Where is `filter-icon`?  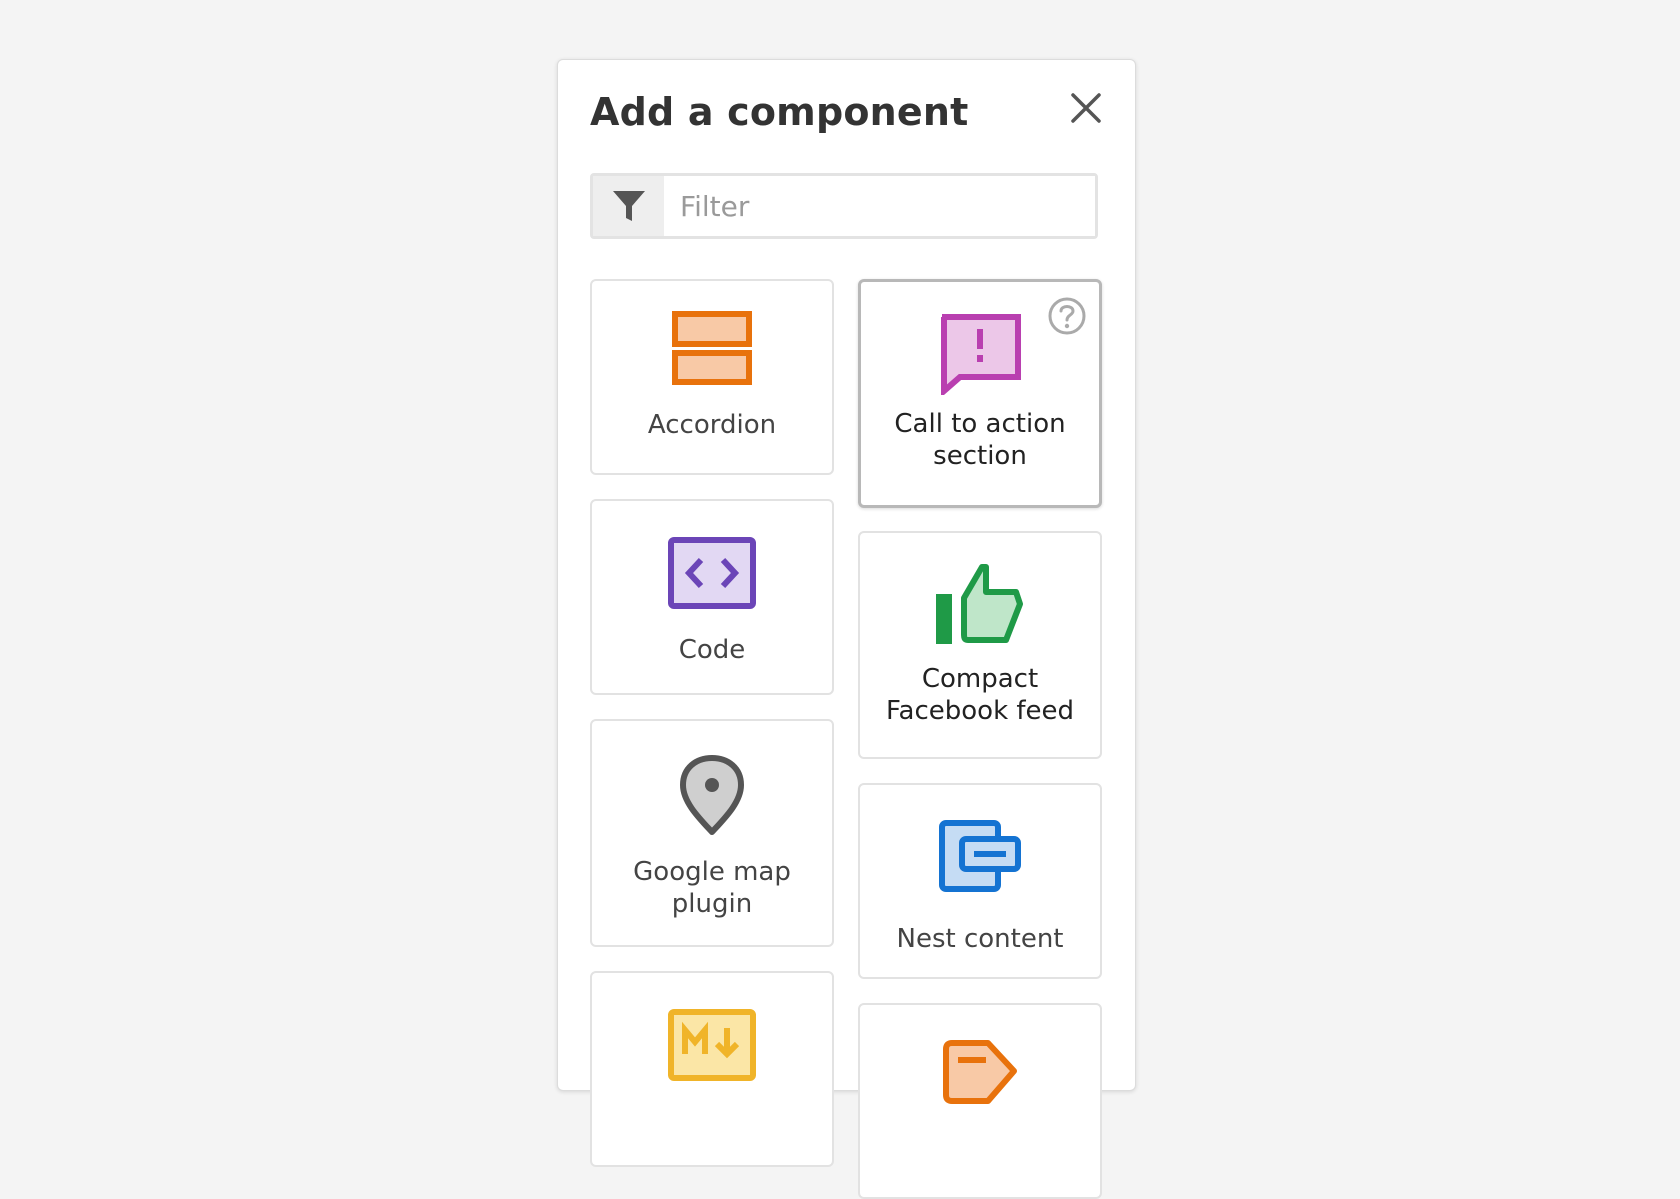
filter-icon is located at coordinates (628, 206).